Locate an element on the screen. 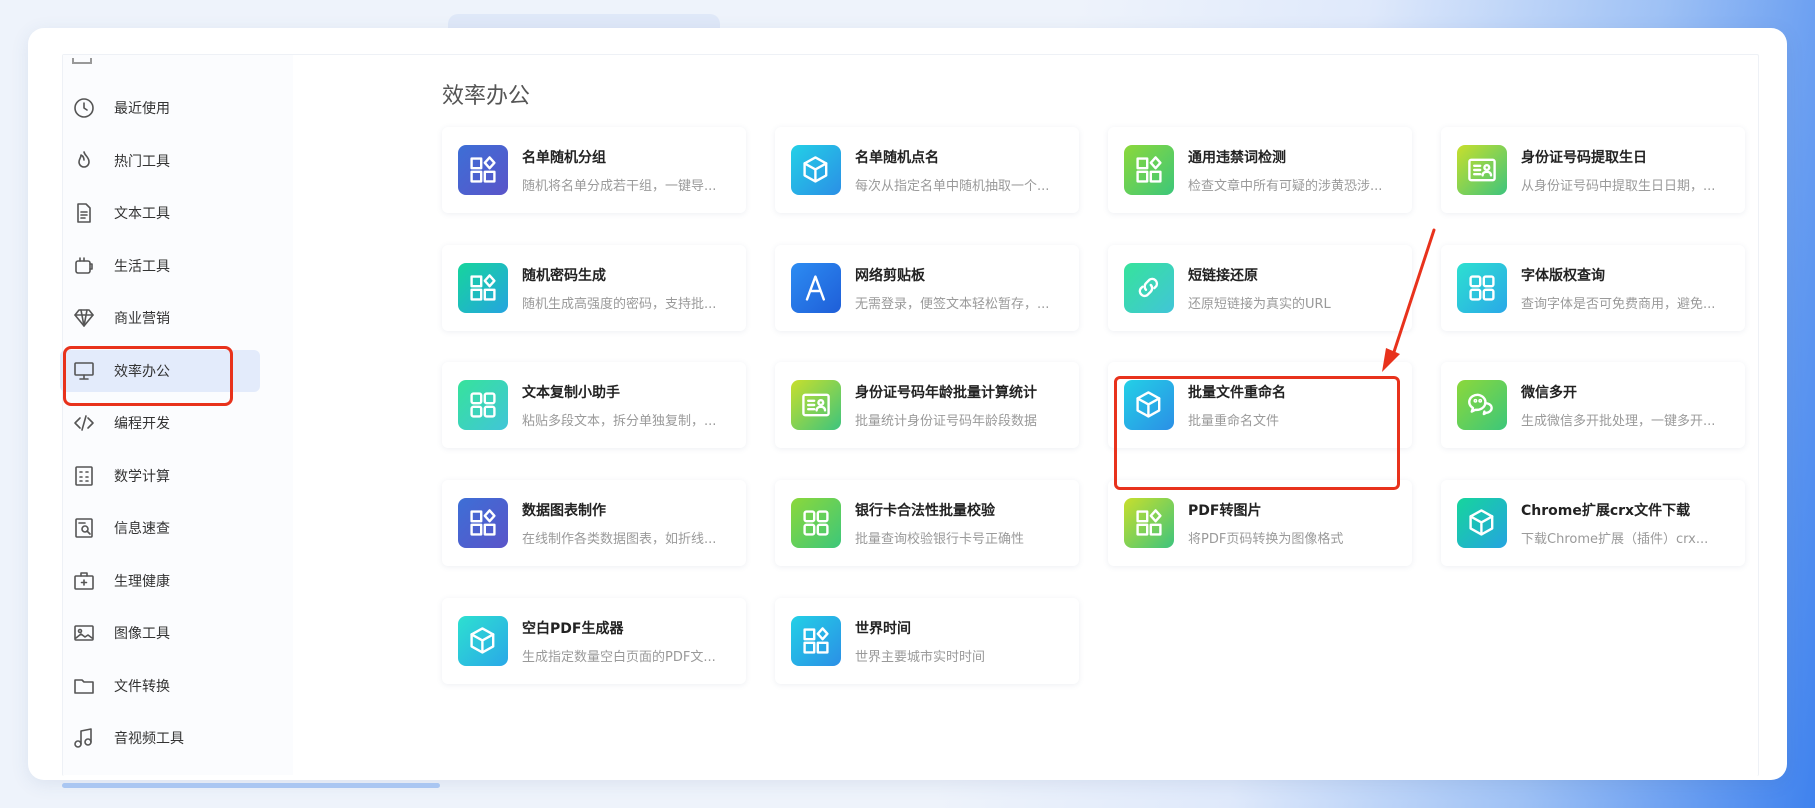  tool-card-title: 批量文件重命名 is located at coordinates (1237, 392).